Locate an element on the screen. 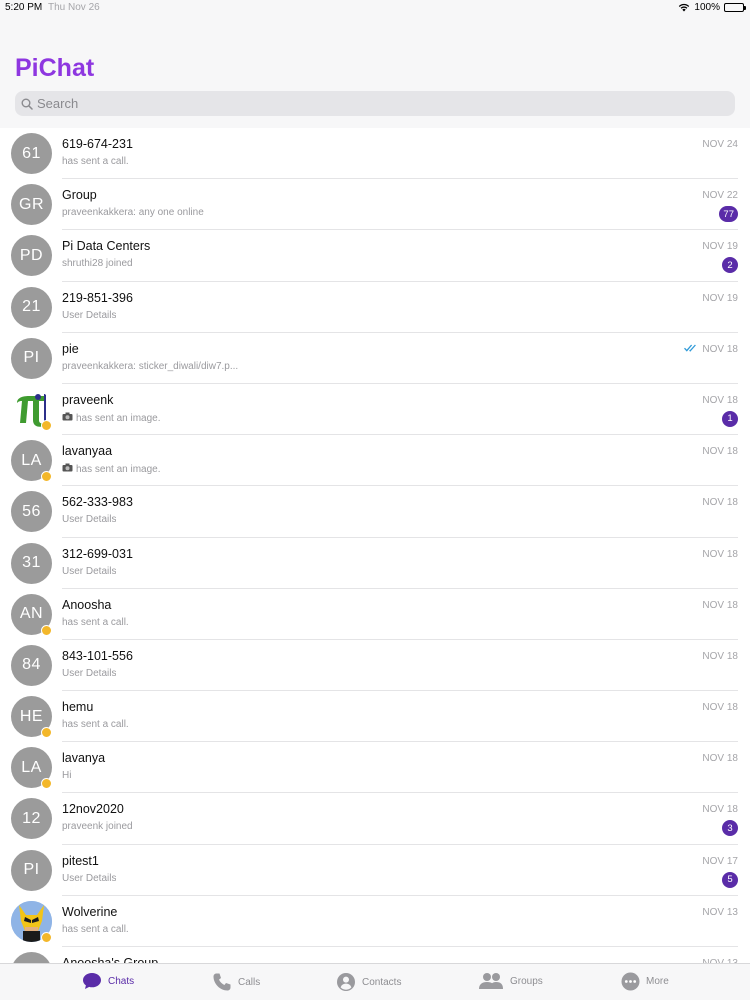 The width and height of the screenshot is (750, 1000). chat-date: NOV 24 is located at coordinates (720, 144).